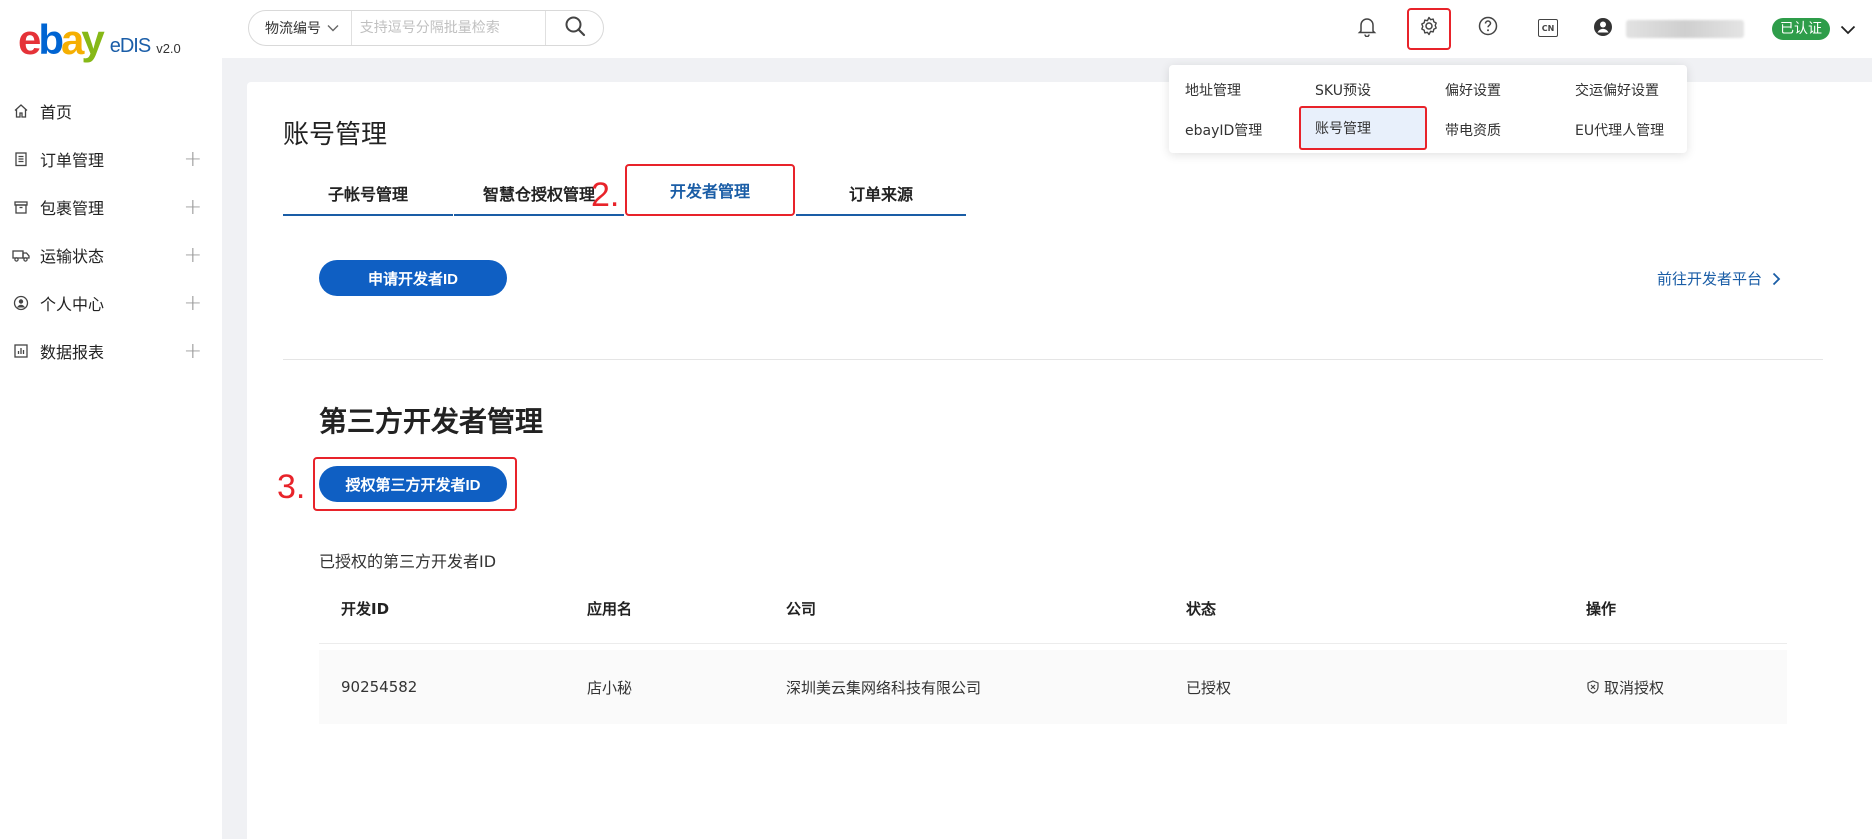 This screenshot has height=839, width=1872. I want to click on developer-platform-link: 前往开发者平台, so click(1719, 278).